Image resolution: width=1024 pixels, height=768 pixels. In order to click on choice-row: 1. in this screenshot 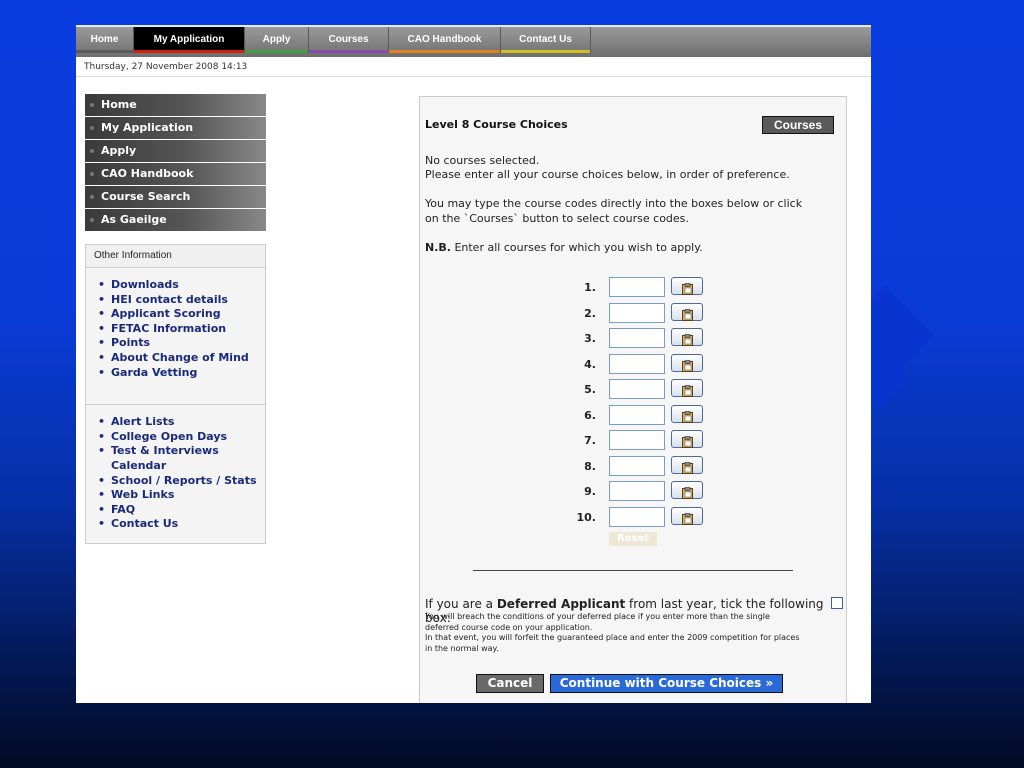, I will do `click(634, 289)`.